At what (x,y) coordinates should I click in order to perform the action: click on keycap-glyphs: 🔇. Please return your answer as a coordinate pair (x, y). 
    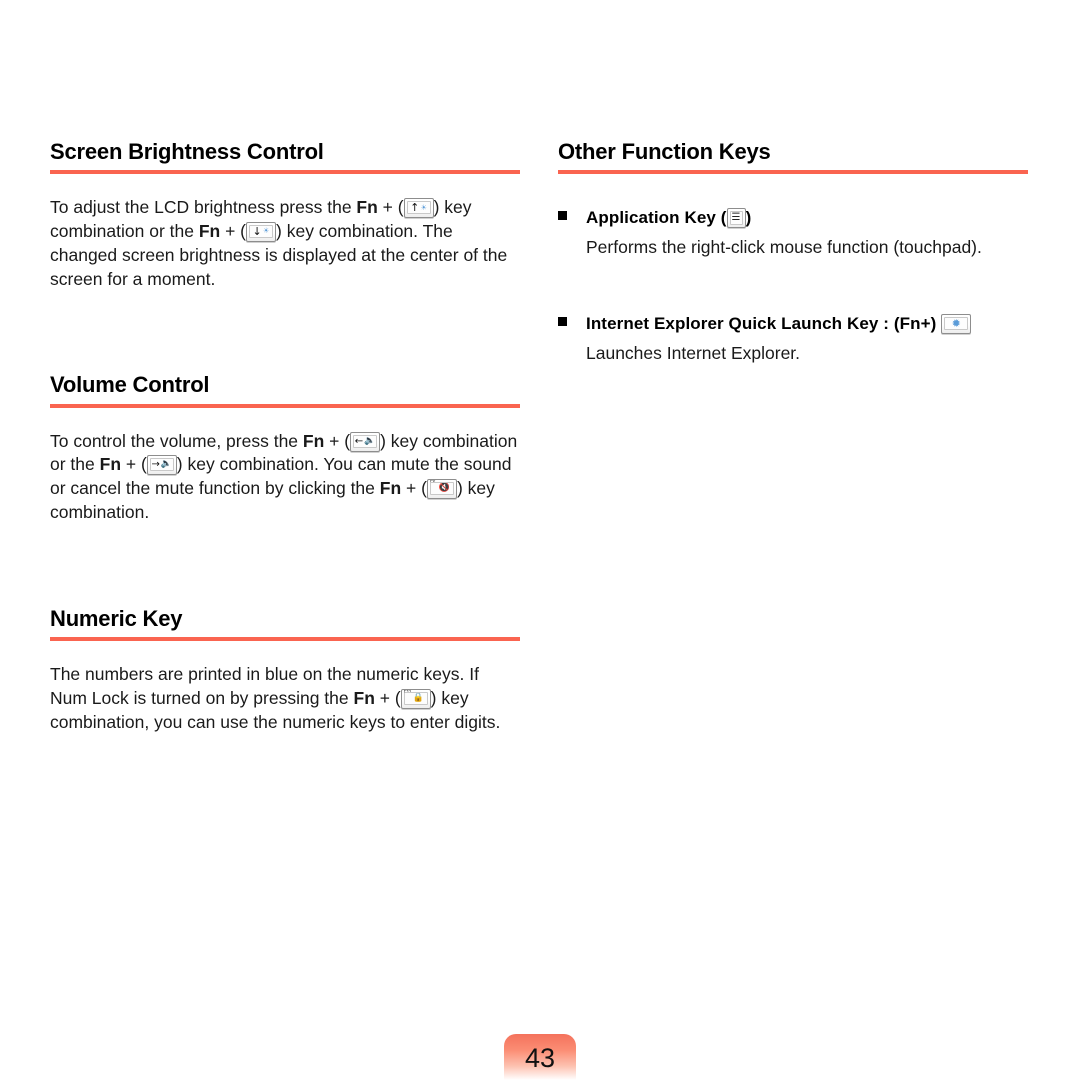
    Looking at the image, I should click on (442, 488).